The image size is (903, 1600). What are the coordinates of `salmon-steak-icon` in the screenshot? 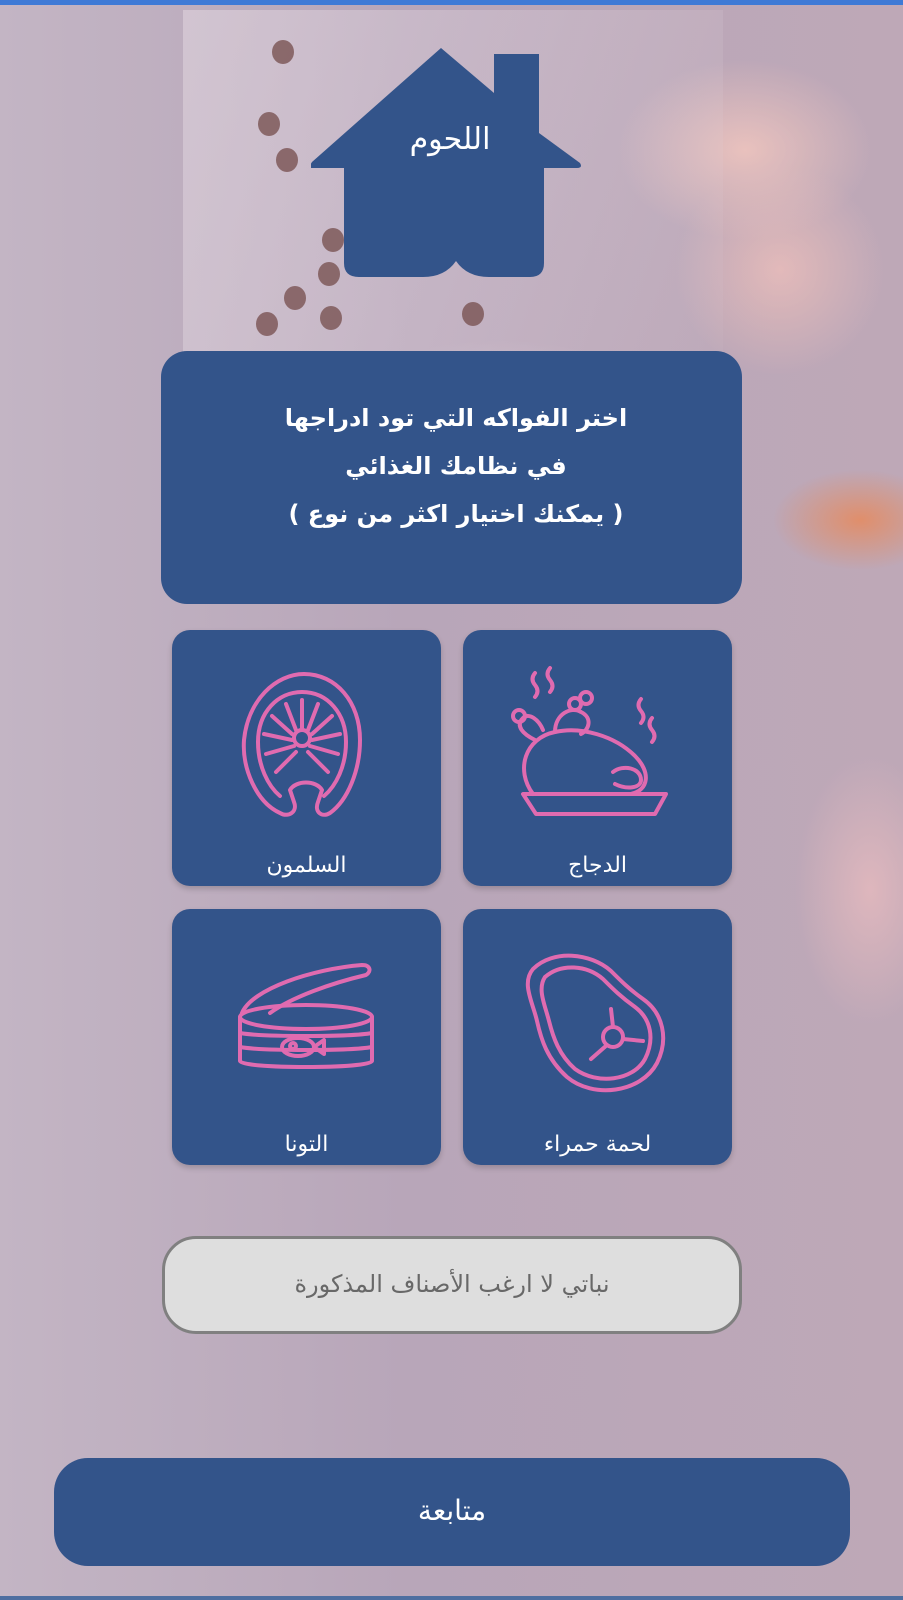 It's located at (301, 744).